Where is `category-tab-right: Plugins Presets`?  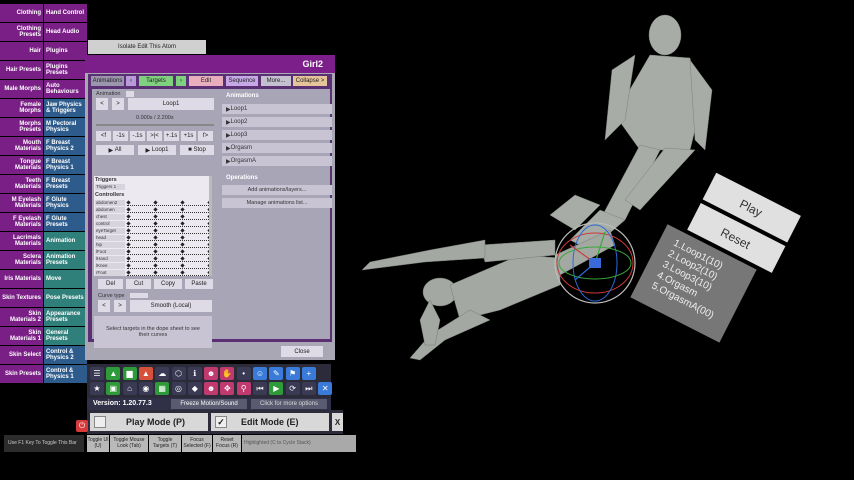
category-tab-right: Plugins Presets is located at coordinates (66, 70).